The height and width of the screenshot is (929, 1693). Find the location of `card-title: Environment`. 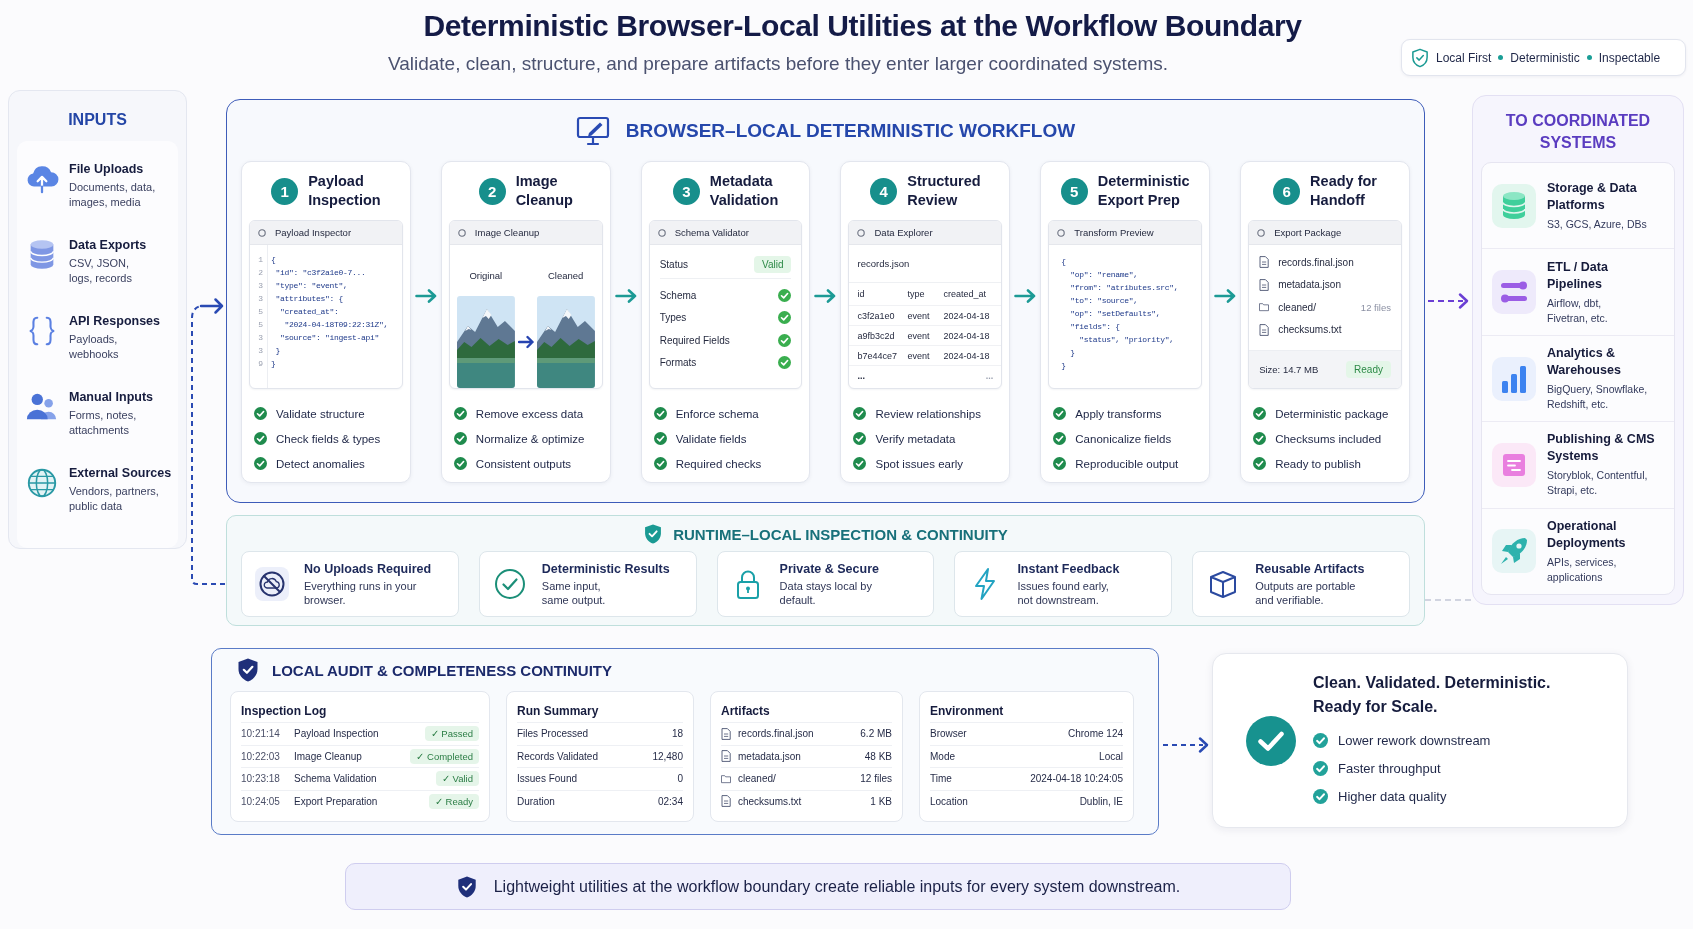

card-title: Environment is located at coordinates (967, 711).